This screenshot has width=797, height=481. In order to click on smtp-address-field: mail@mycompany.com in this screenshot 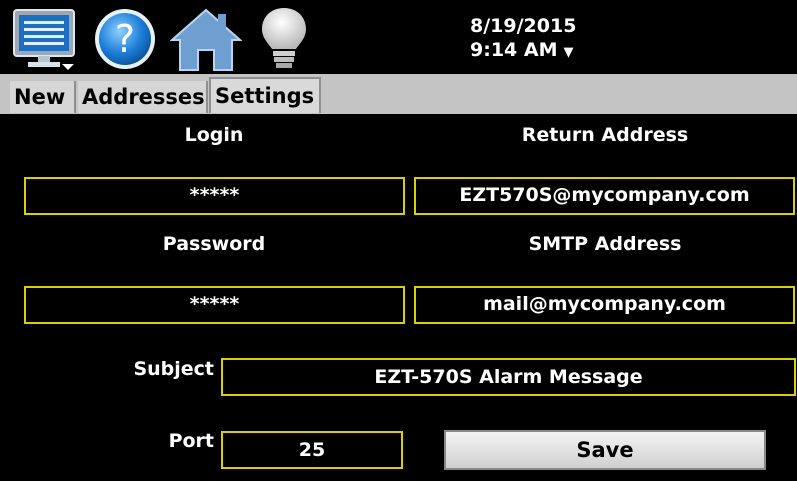, I will do `click(604, 305)`.